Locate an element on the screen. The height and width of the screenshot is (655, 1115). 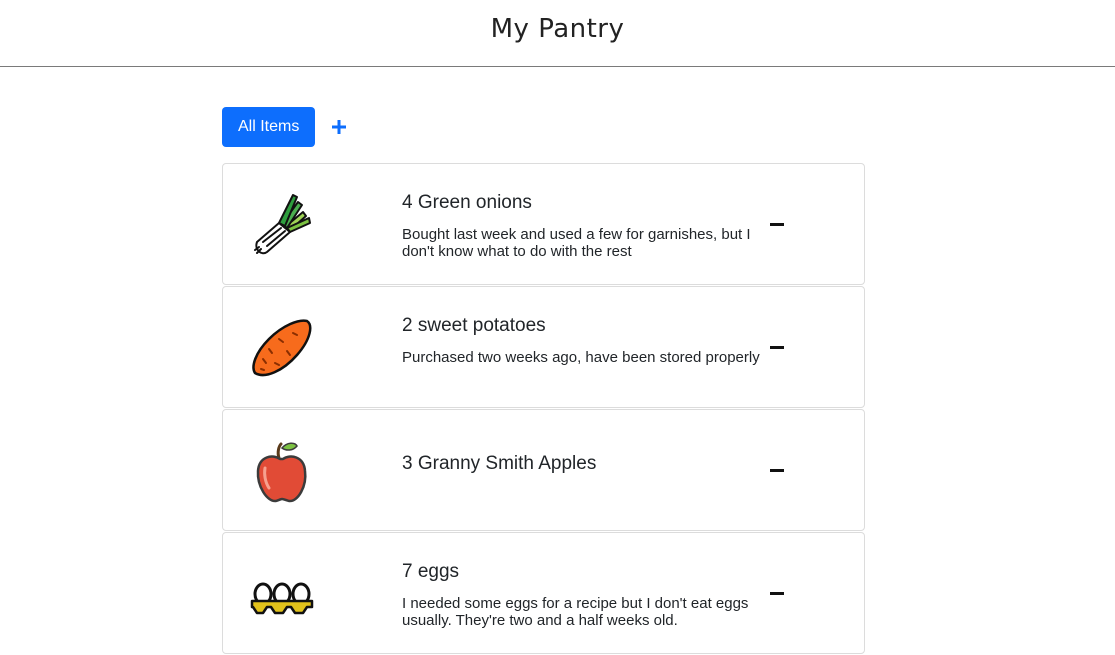
item-title: 3 Granny Smith Apples is located at coordinates (499, 463).